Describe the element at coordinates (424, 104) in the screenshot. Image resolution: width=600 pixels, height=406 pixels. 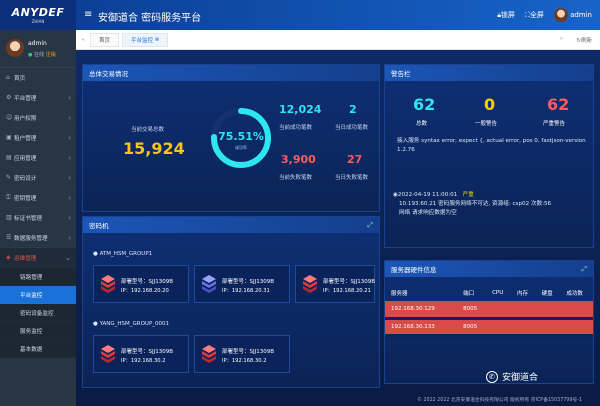
I see `alerts-total-value: 62` at that location.